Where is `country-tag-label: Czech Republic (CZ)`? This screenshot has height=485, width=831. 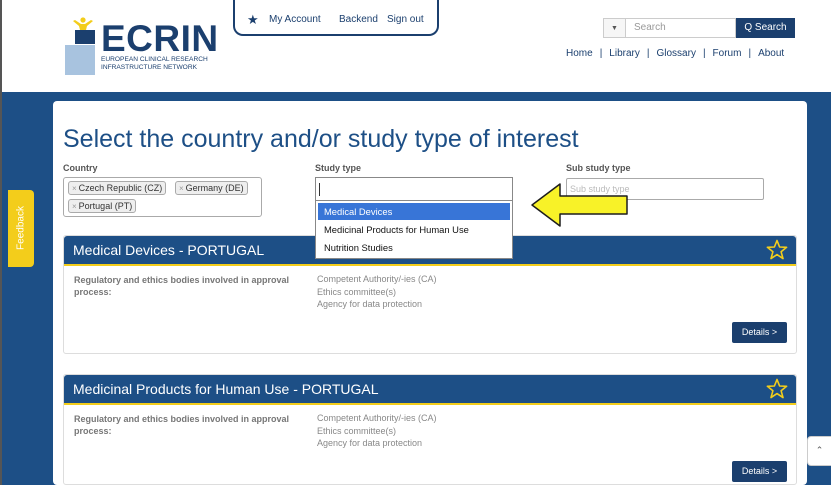 country-tag-label: Czech Republic (CZ) is located at coordinates (120, 188).